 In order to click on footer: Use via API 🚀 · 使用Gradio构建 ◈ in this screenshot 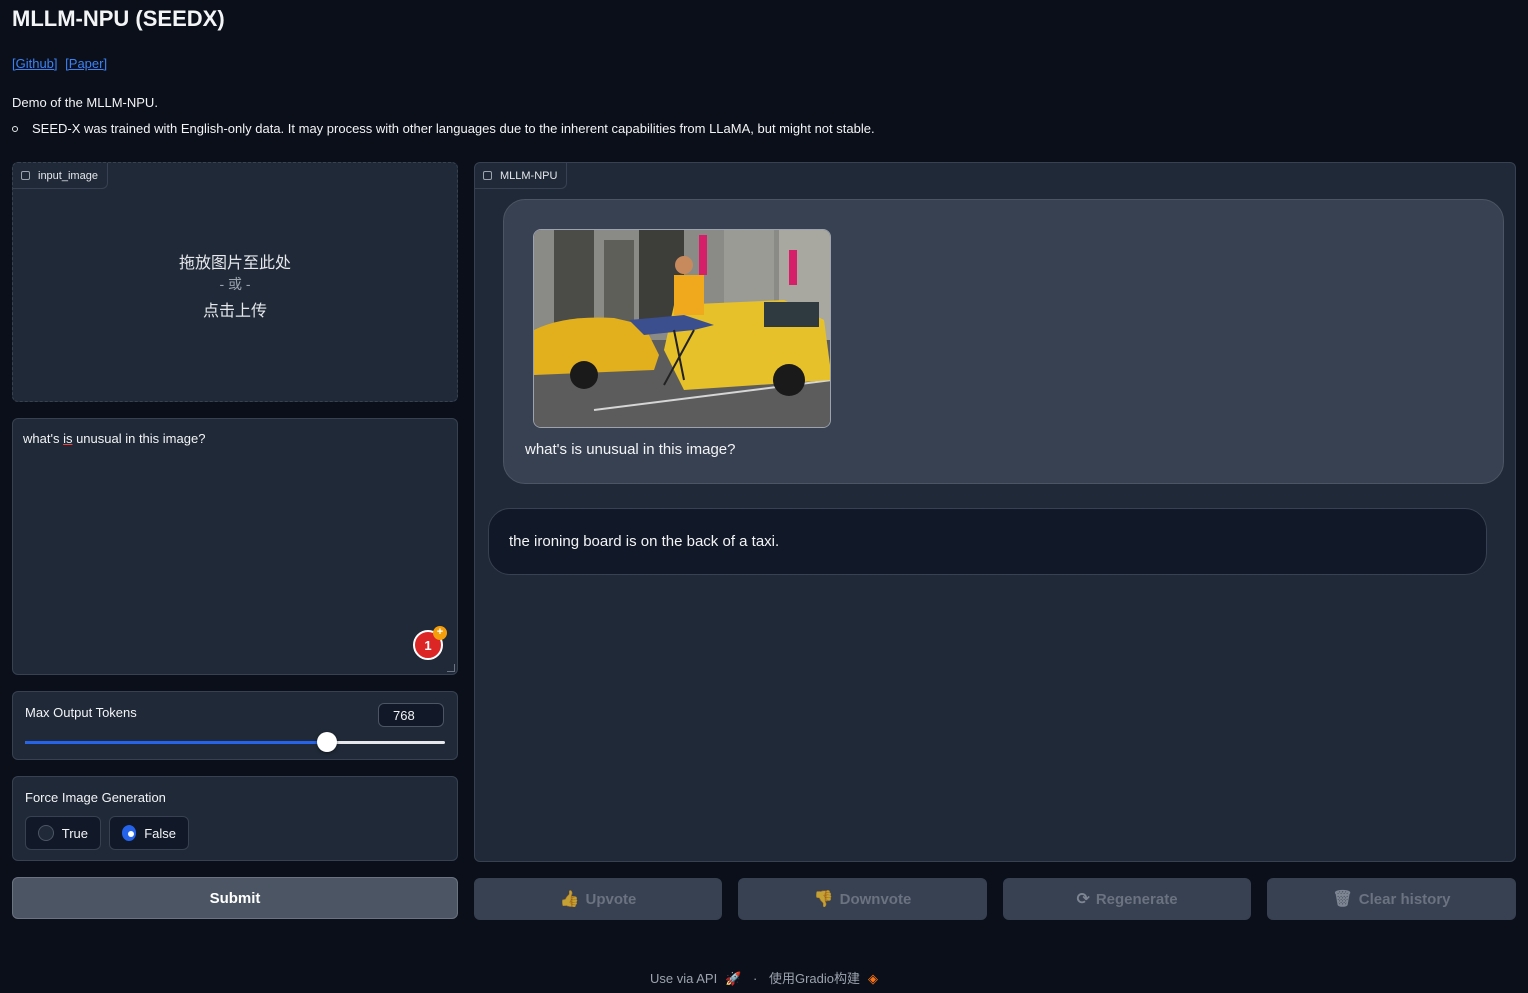, I will do `click(764, 977)`.